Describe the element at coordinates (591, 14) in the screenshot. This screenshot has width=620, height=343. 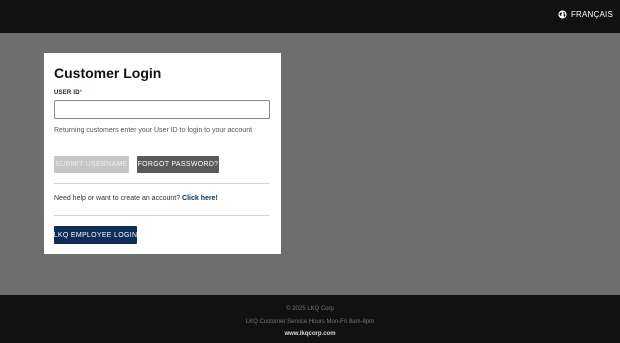
I see `language-label: FRANÇAIS` at that location.